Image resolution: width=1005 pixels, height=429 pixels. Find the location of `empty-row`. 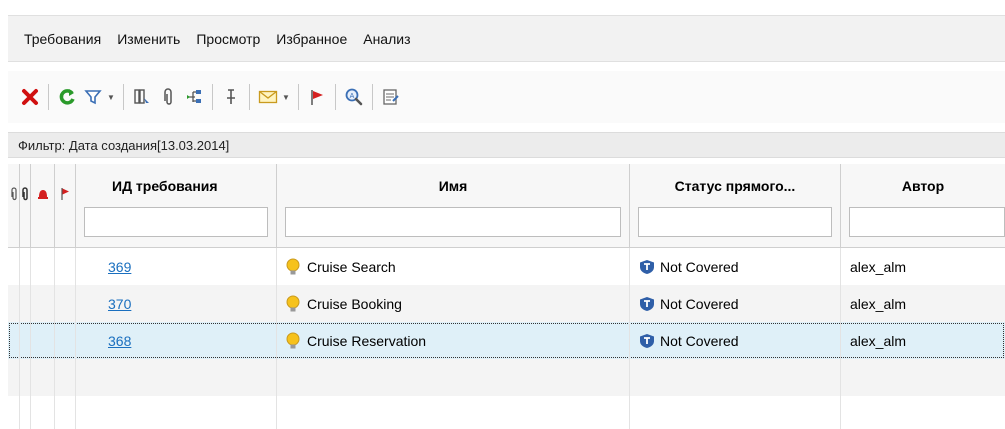

empty-row is located at coordinates (506, 377).